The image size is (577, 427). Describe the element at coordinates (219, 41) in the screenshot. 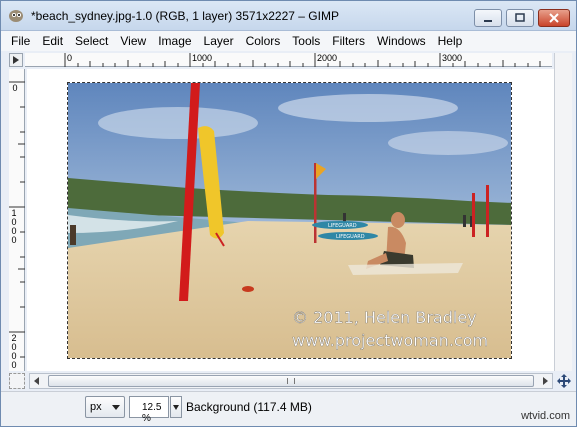

I see `menu-layer: Layer` at that location.